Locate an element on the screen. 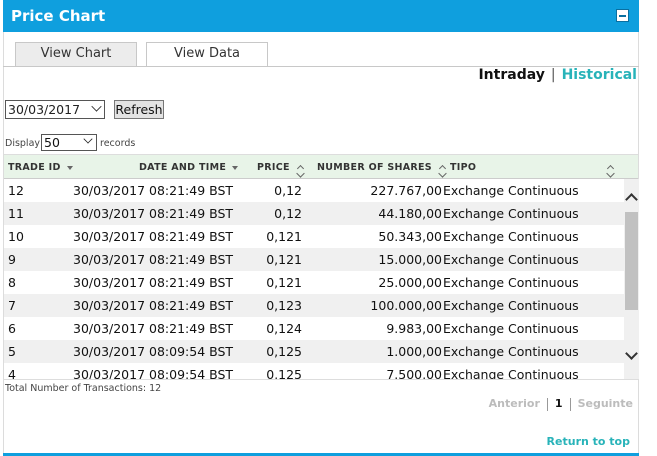 This screenshot has width=657, height=456. panel-header: Price Chart is located at coordinates (321, 16).